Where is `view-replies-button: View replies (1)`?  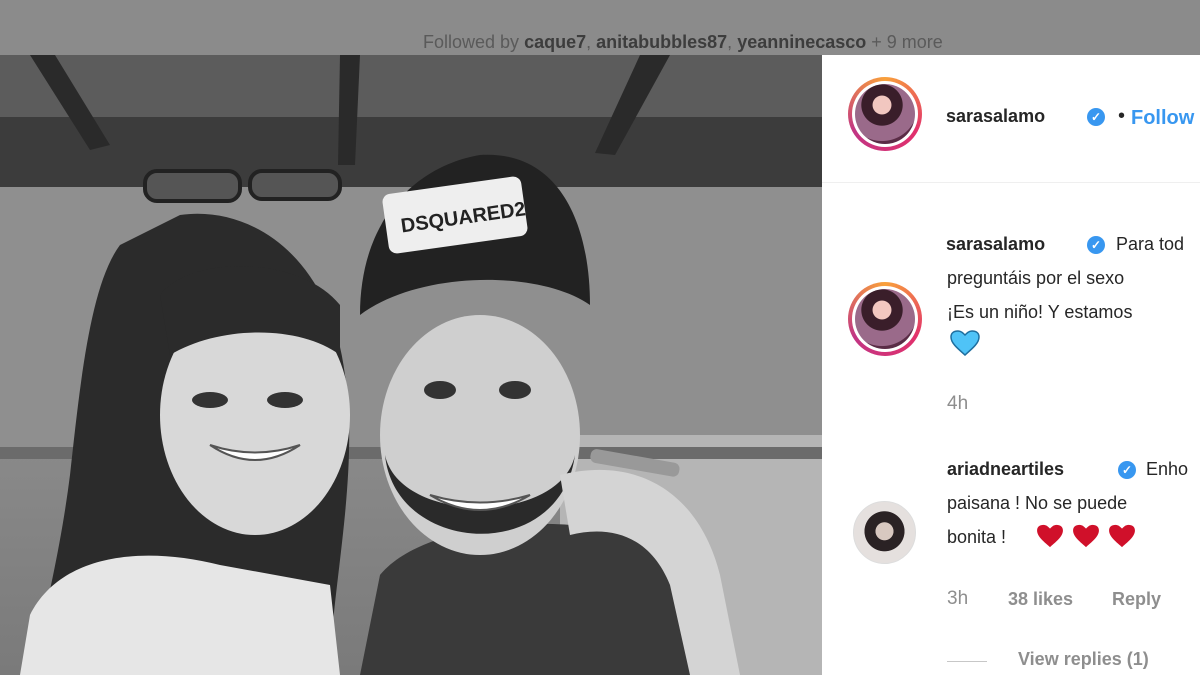 view-replies-button: View replies (1) is located at coordinates (1083, 659).